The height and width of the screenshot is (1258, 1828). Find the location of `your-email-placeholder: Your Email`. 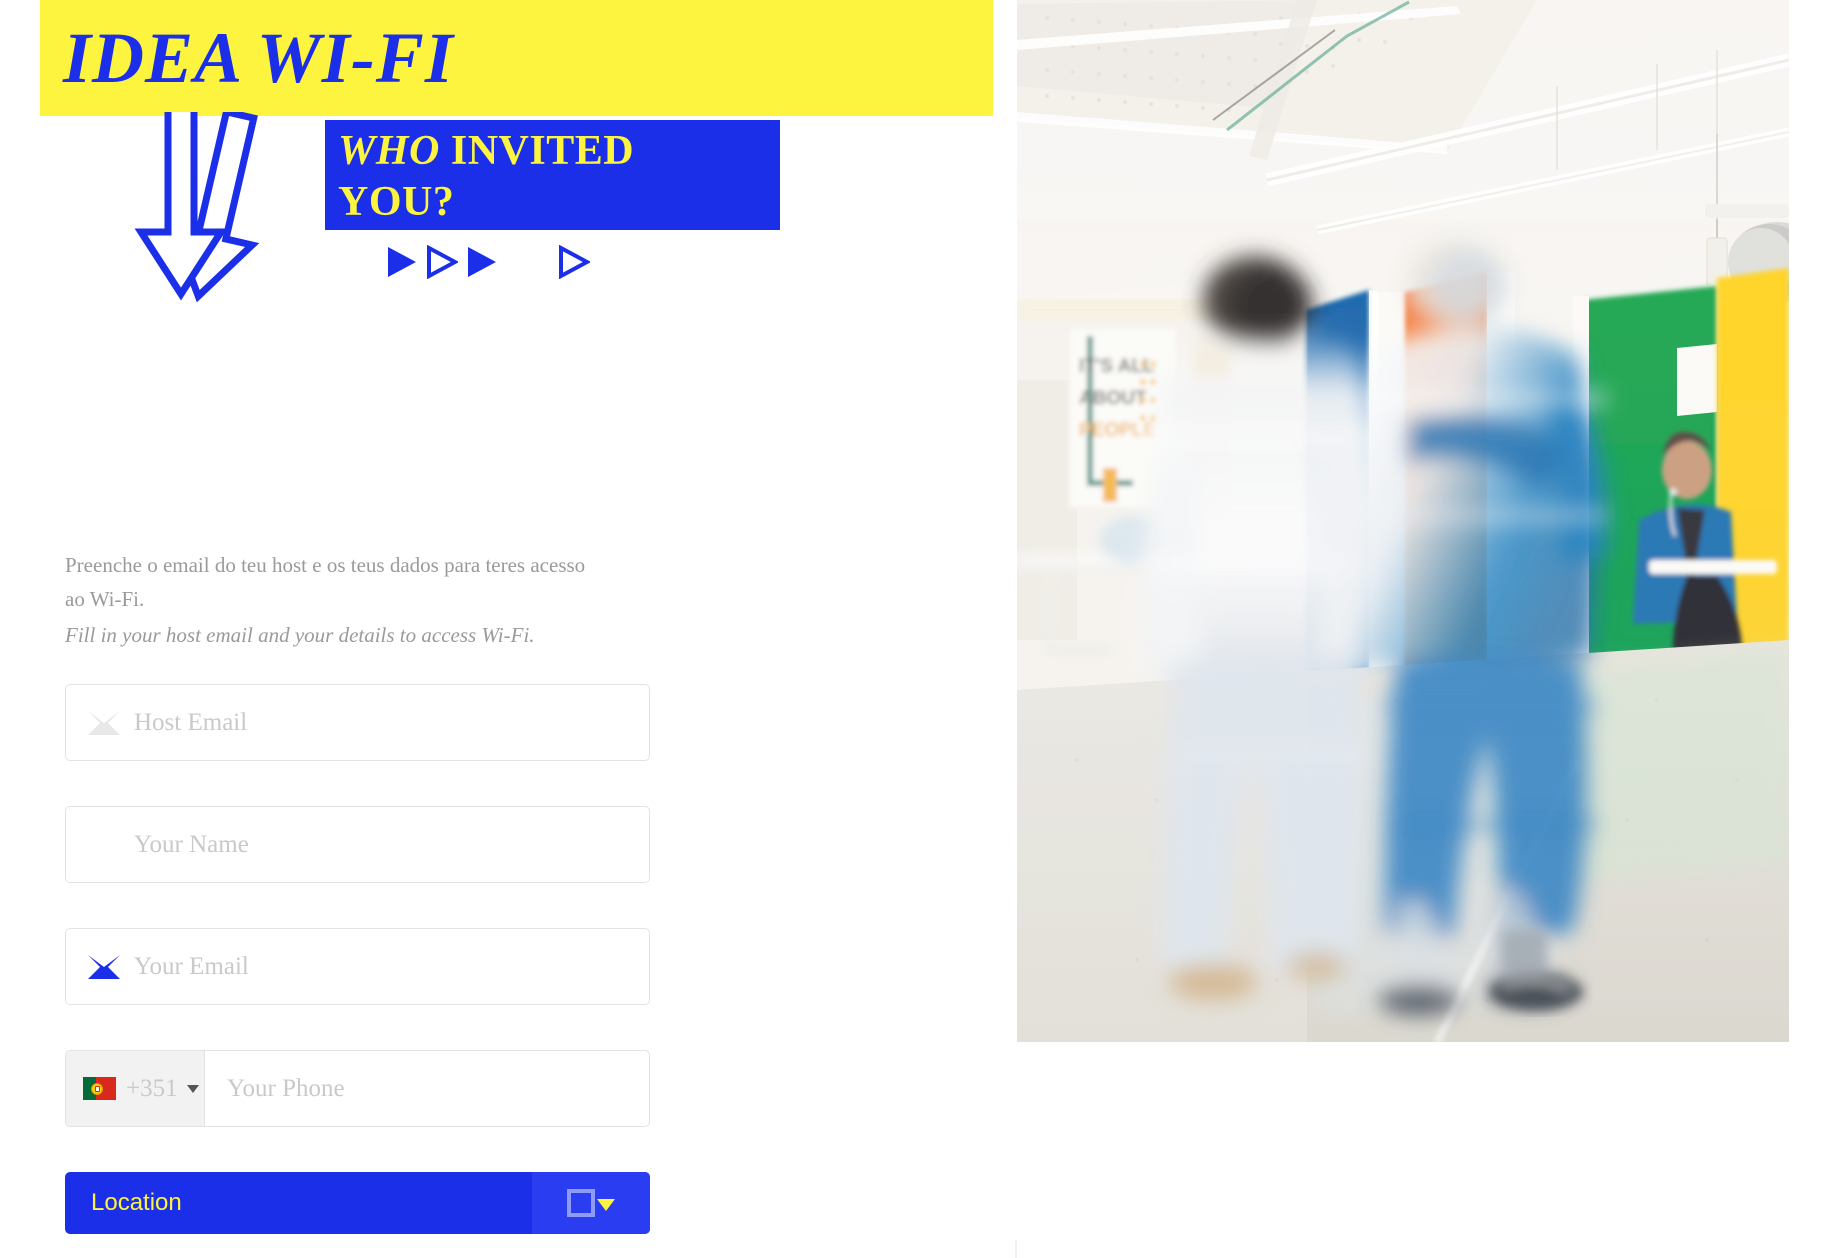

your-email-placeholder: Your Email is located at coordinates (191, 966).